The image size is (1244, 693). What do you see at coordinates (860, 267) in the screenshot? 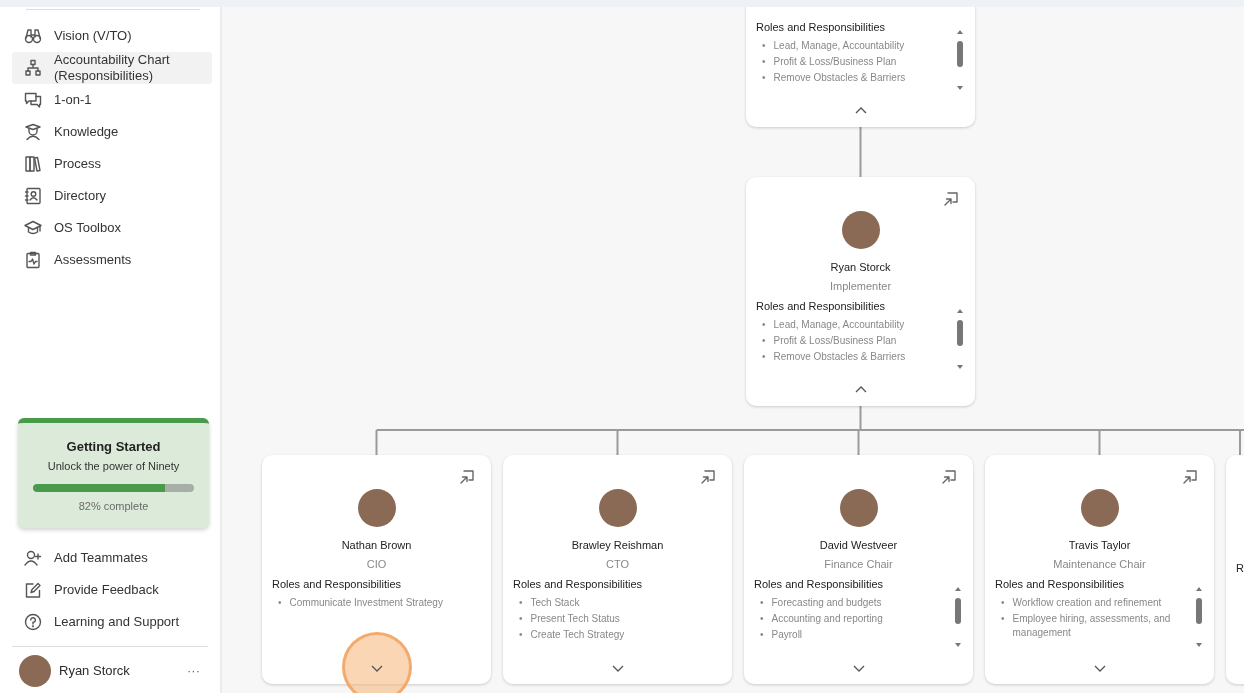
I see `person-name: Ryan Storck` at bounding box center [860, 267].